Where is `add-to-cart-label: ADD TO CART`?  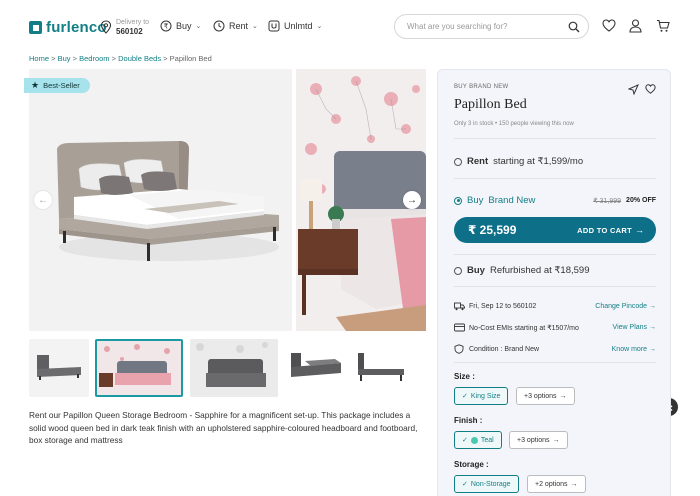 add-to-cart-label: ADD TO CART is located at coordinates (604, 230).